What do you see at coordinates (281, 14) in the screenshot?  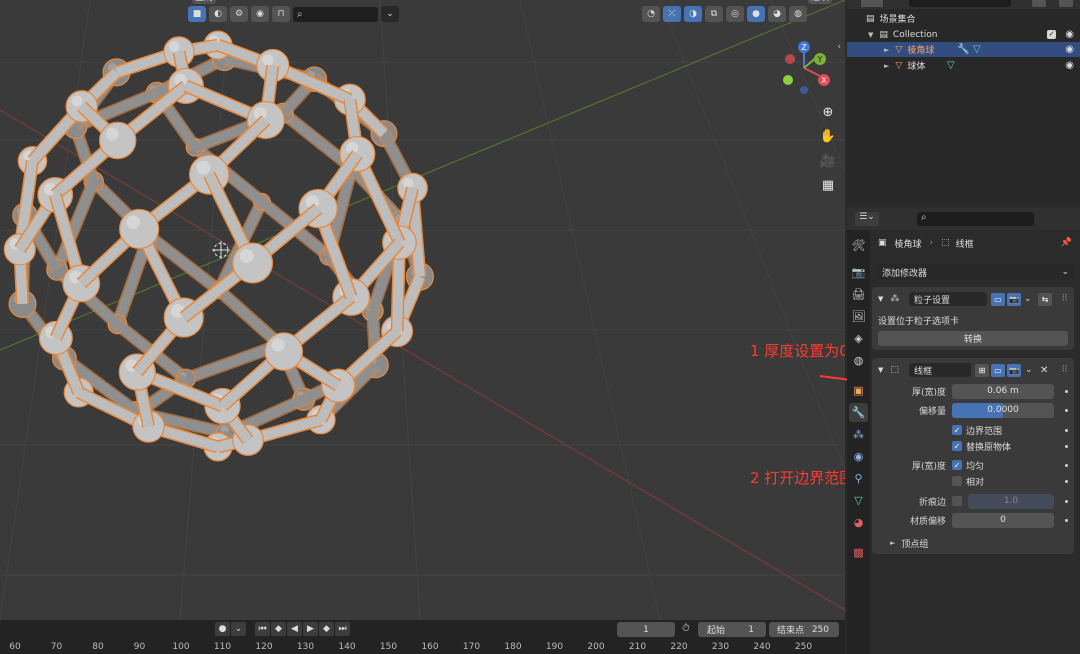 I see `proportional-icon: ⊓` at bounding box center [281, 14].